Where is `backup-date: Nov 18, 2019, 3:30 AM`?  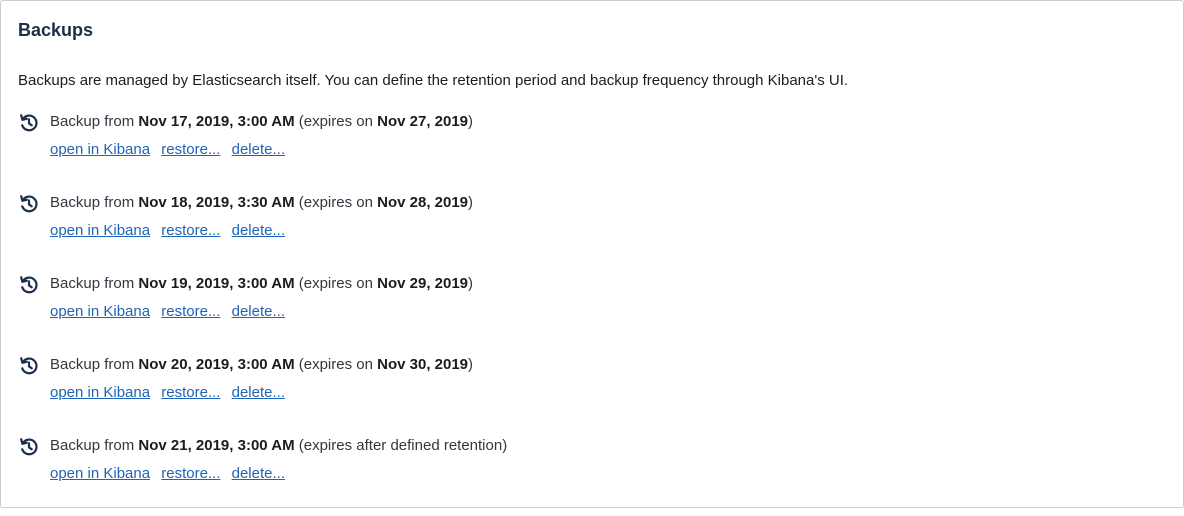 backup-date: Nov 18, 2019, 3:30 AM is located at coordinates (216, 202).